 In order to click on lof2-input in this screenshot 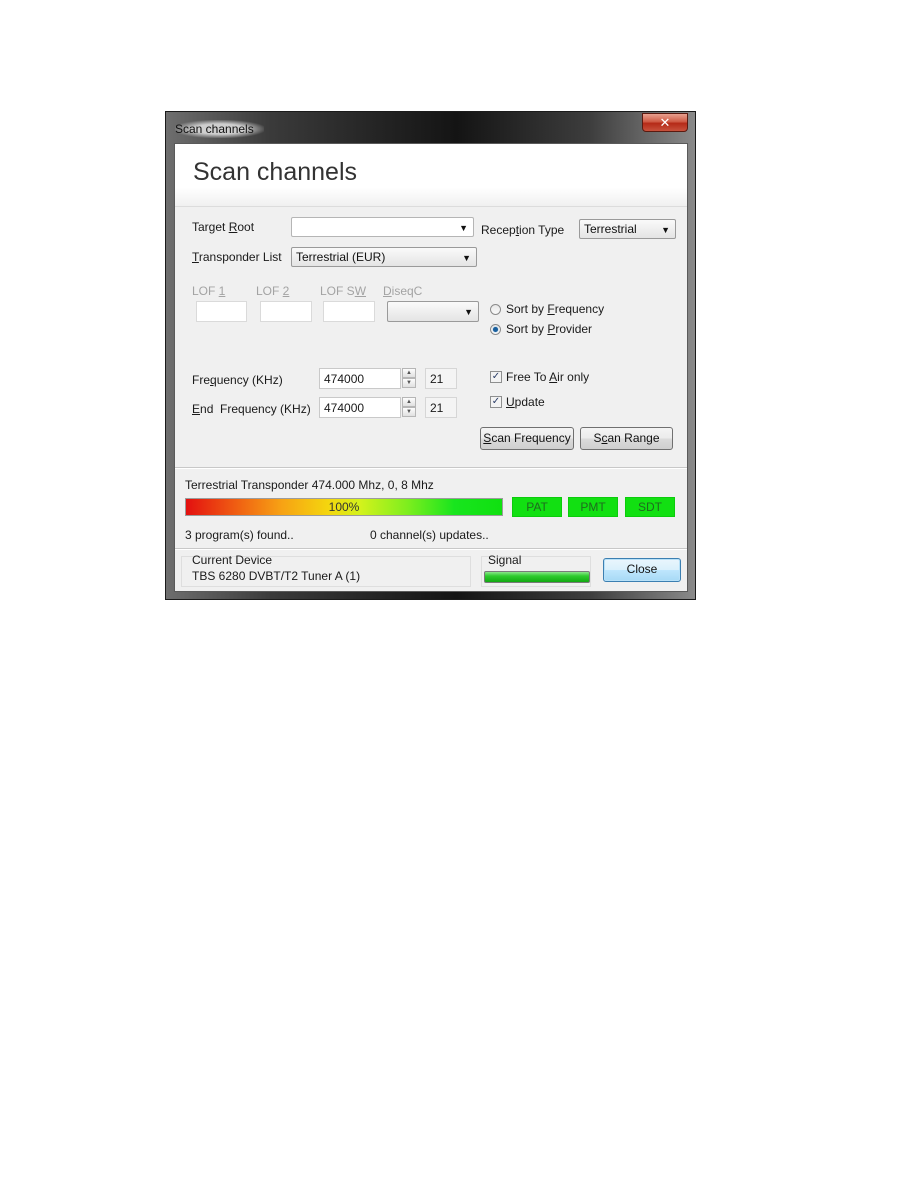, I will do `click(286, 311)`.